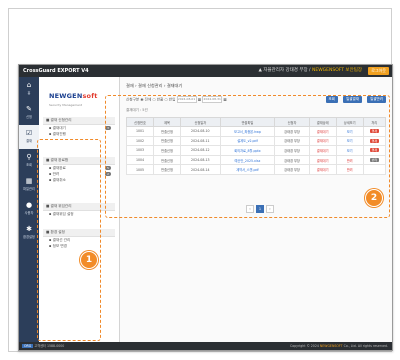 Image resolution: width=400 pixels, height=360 pixels. I want to click on company-logo: NEWGENsoft Security Management, so click(73, 99).